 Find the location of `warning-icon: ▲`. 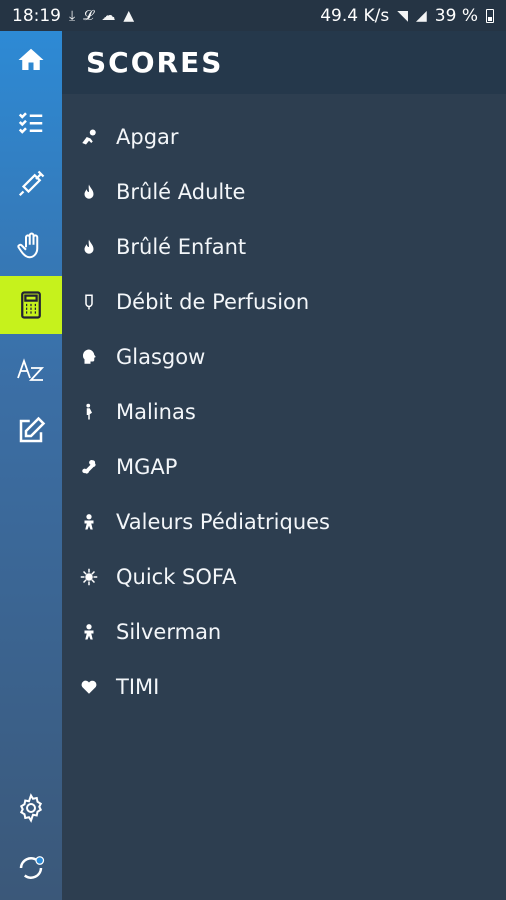

warning-icon: ▲ is located at coordinates (129, 15).